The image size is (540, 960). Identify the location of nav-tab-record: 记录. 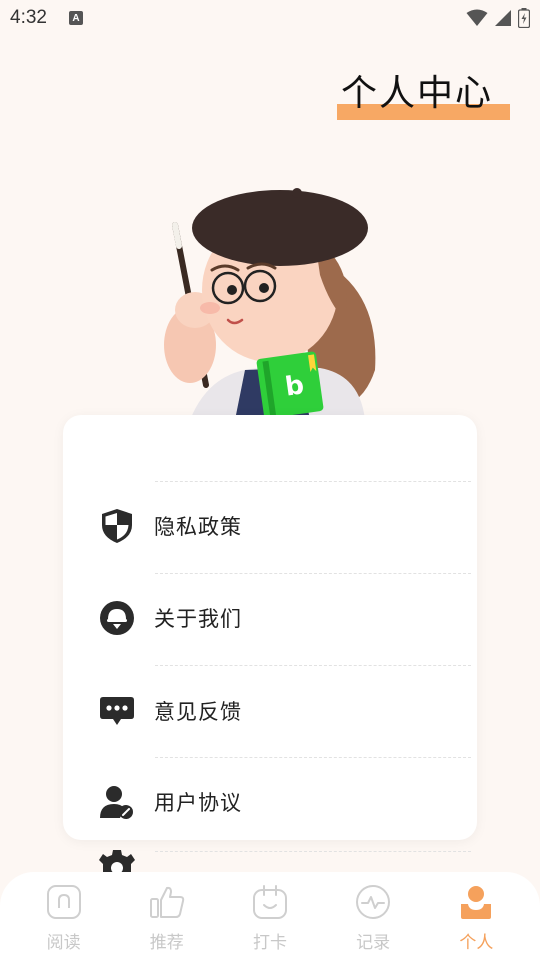
(373, 916).